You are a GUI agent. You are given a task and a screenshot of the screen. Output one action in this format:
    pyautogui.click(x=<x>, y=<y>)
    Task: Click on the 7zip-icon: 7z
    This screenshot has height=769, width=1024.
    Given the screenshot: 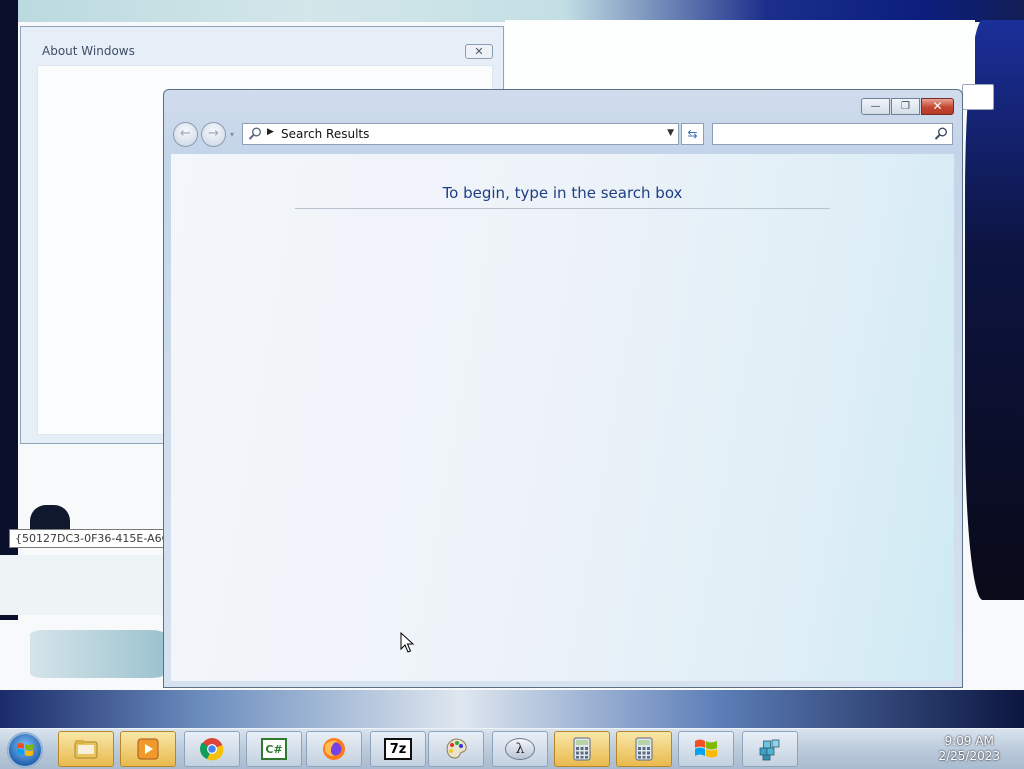 What is the action you would take?
    pyautogui.click(x=398, y=749)
    